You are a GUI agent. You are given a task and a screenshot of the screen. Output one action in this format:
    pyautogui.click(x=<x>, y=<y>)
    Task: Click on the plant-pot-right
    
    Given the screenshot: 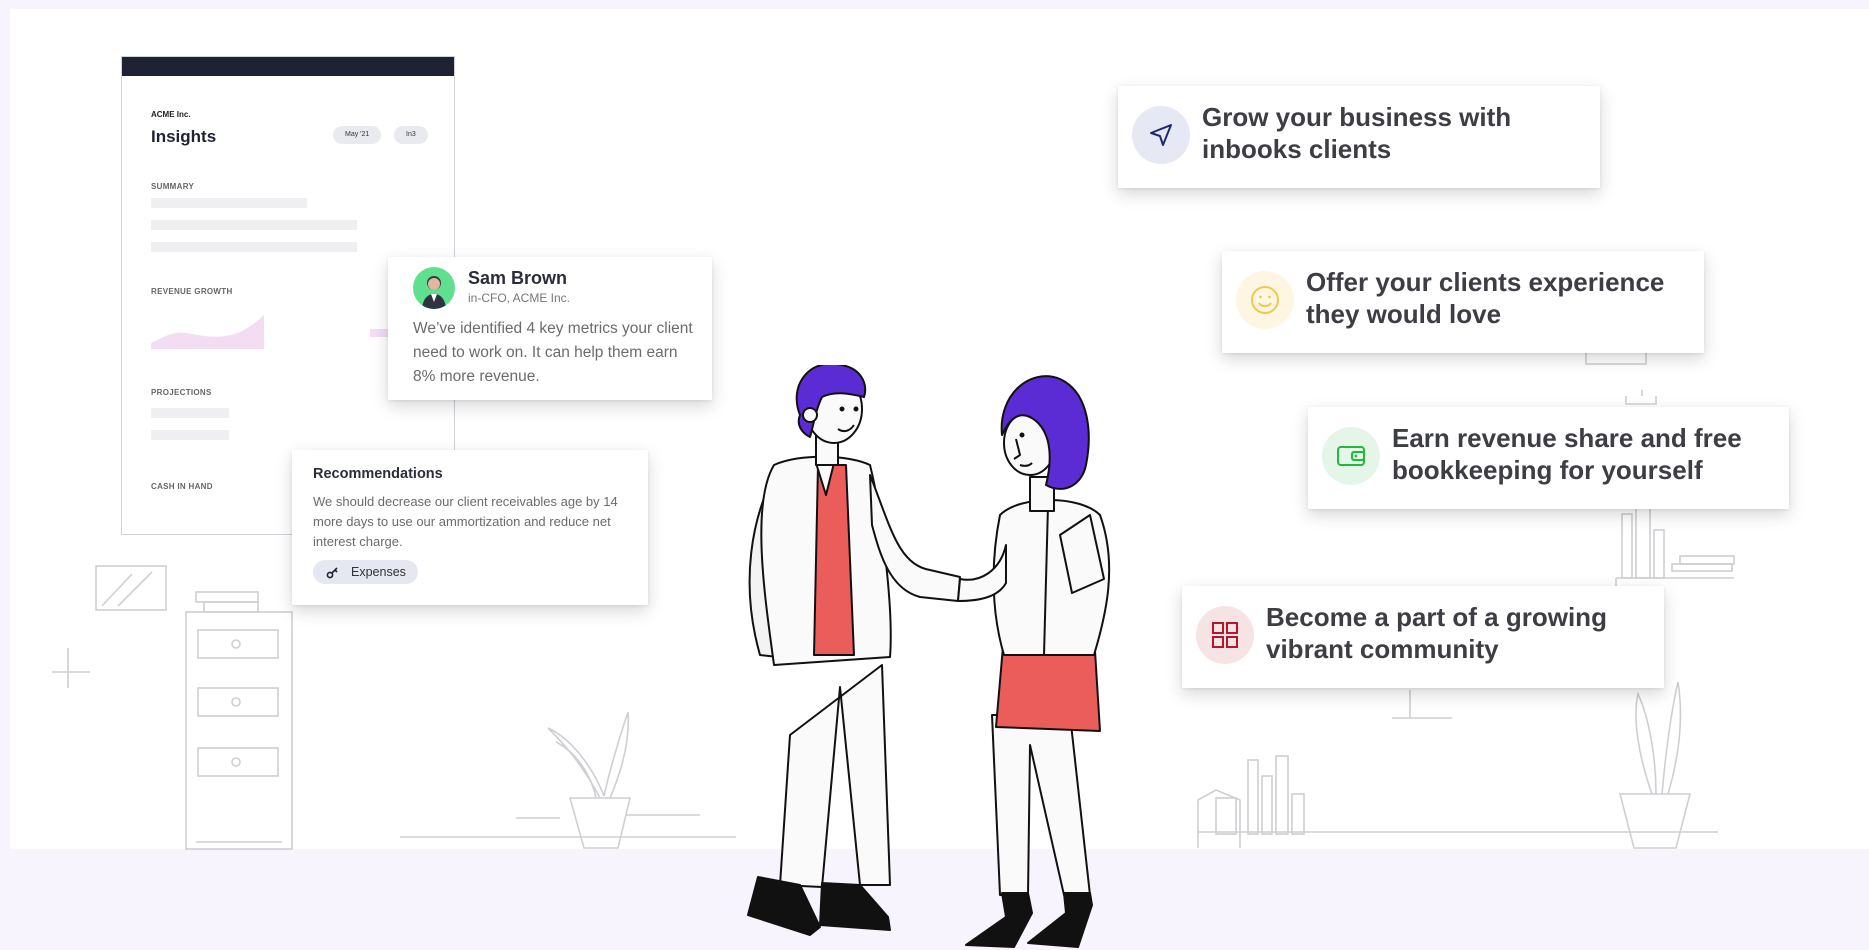 What is the action you would take?
    pyautogui.click(x=1655, y=821)
    